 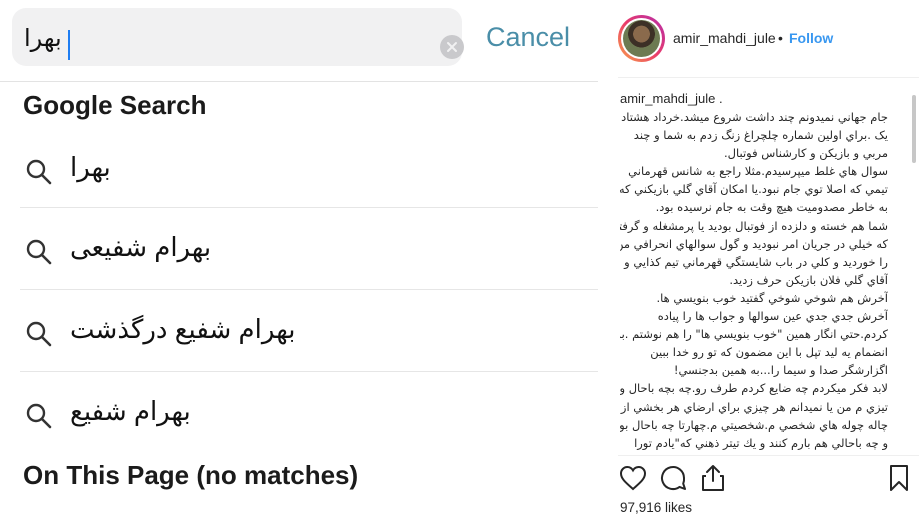 What do you see at coordinates (191, 475) in the screenshot?
I see `on-this-page-heading: On This Page (no matches)` at bounding box center [191, 475].